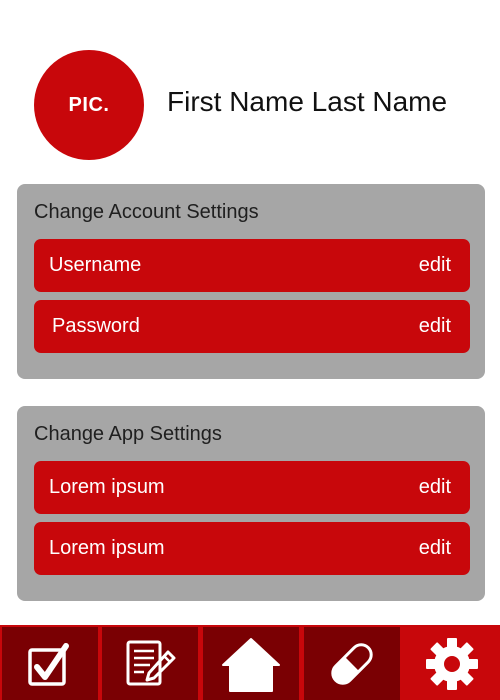  What do you see at coordinates (96, 326) in the screenshot?
I see `setting-label: Password` at bounding box center [96, 326].